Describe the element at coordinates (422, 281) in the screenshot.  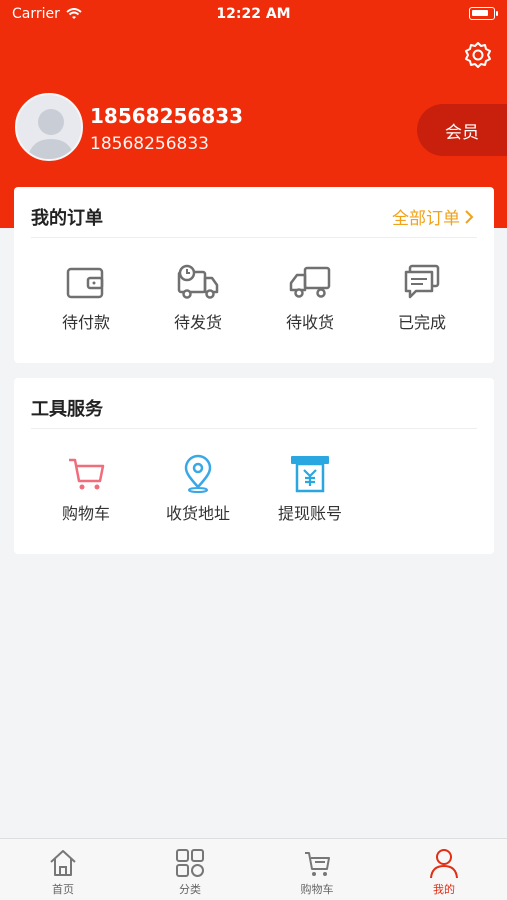
I see `chat-bubbles-icon` at that location.